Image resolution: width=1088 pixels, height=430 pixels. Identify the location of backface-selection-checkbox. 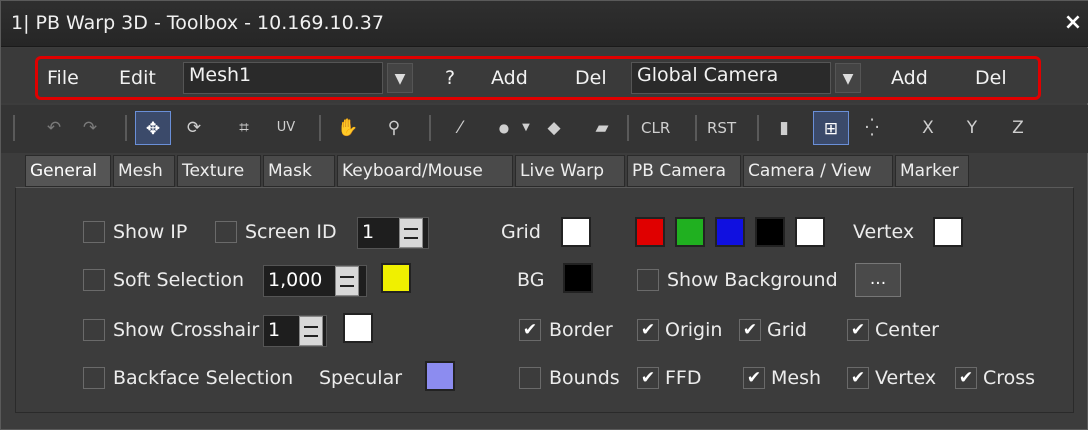
(94, 378).